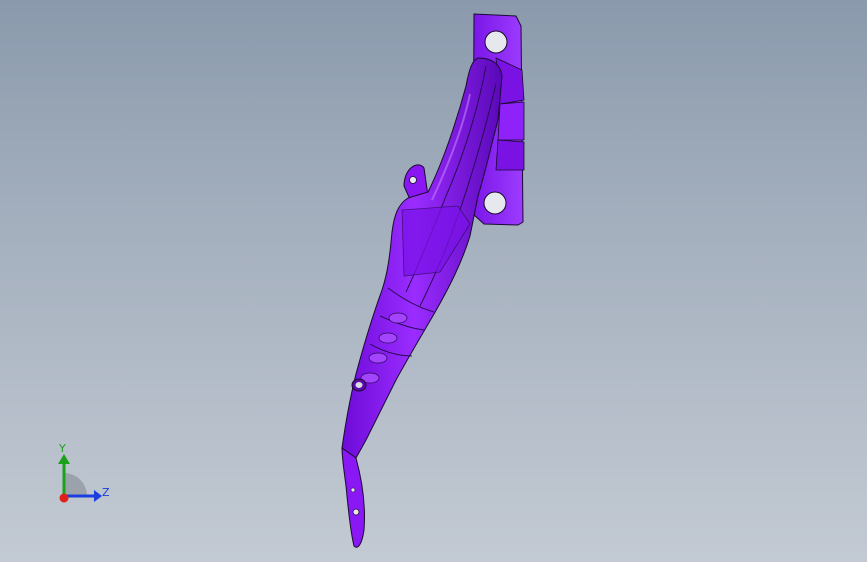 This screenshot has height=562, width=867. Describe the element at coordinates (106, 492) in the screenshot. I see `z-axis-label: Z` at that location.